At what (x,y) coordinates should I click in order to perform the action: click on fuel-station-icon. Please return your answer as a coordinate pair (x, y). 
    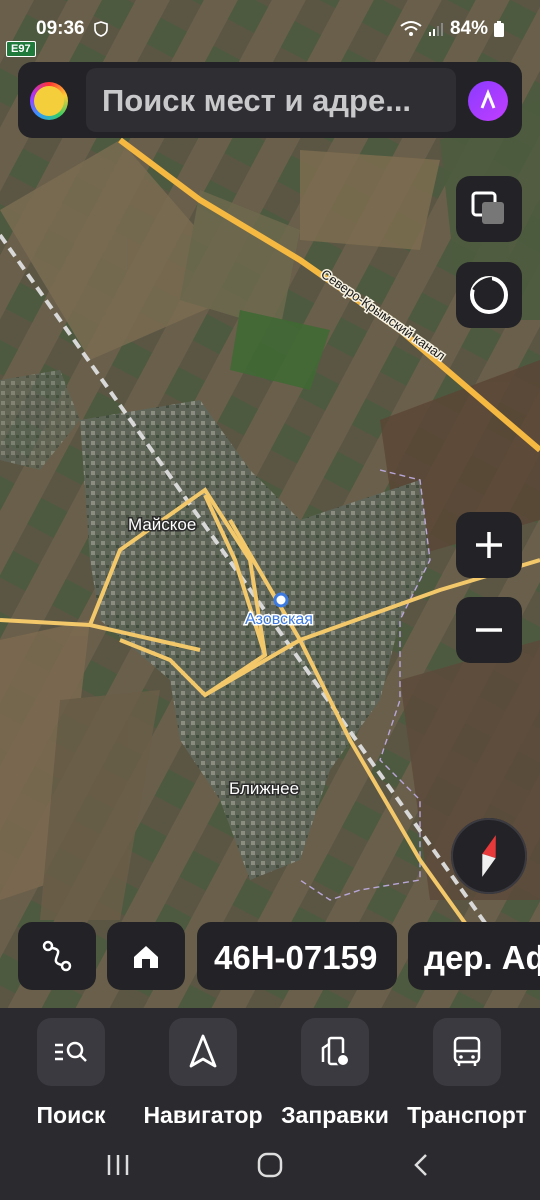
    Looking at the image, I should click on (335, 1052).